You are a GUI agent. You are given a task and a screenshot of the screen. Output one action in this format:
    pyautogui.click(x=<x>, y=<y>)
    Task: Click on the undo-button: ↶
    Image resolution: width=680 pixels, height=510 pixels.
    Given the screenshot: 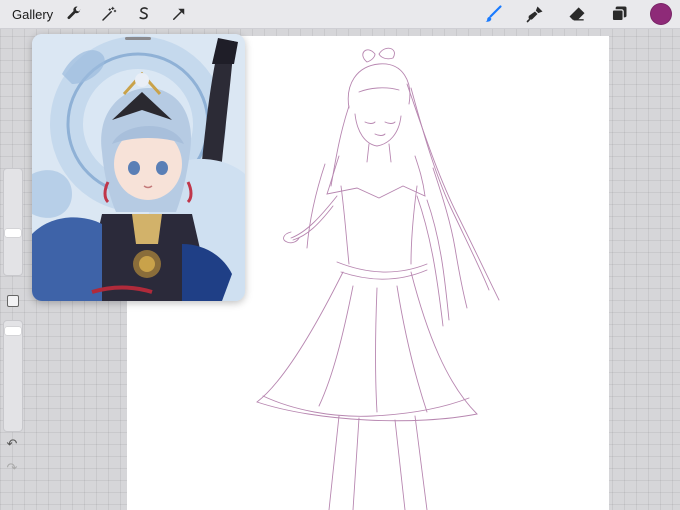 What is the action you would take?
    pyautogui.click(x=12, y=445)
    